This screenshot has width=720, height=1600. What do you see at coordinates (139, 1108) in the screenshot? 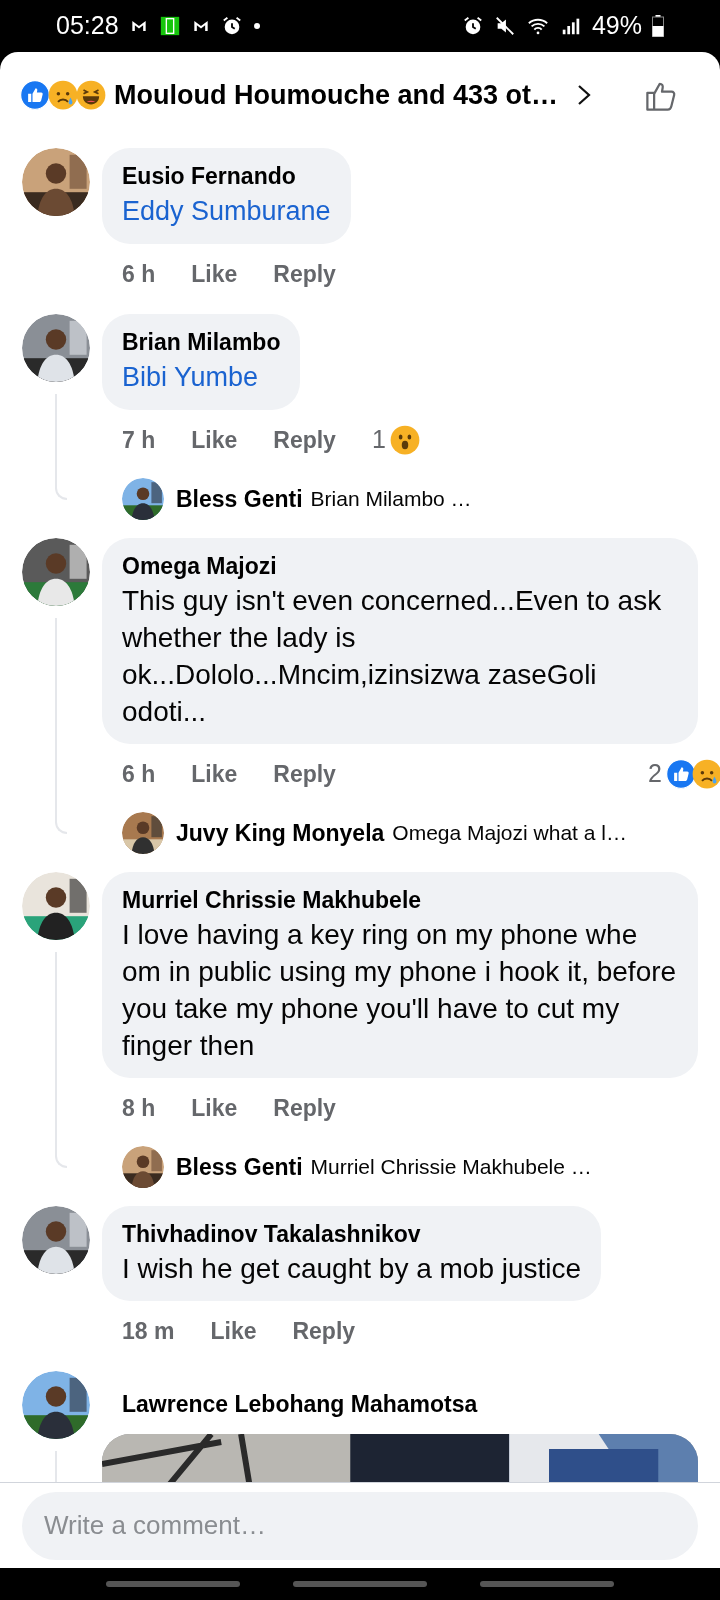
I see `comment-time: 8 h` at bounding box center [139, 1108].